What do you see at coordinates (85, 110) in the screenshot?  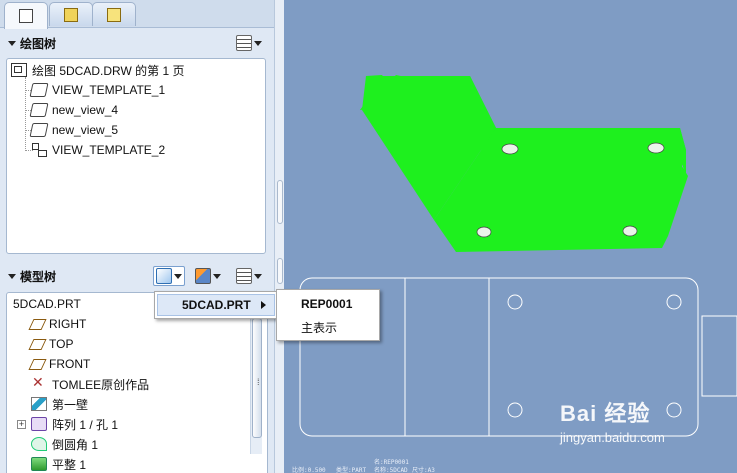 I see `tree-item-label: new_view_4` at bounding box center [85, 110].